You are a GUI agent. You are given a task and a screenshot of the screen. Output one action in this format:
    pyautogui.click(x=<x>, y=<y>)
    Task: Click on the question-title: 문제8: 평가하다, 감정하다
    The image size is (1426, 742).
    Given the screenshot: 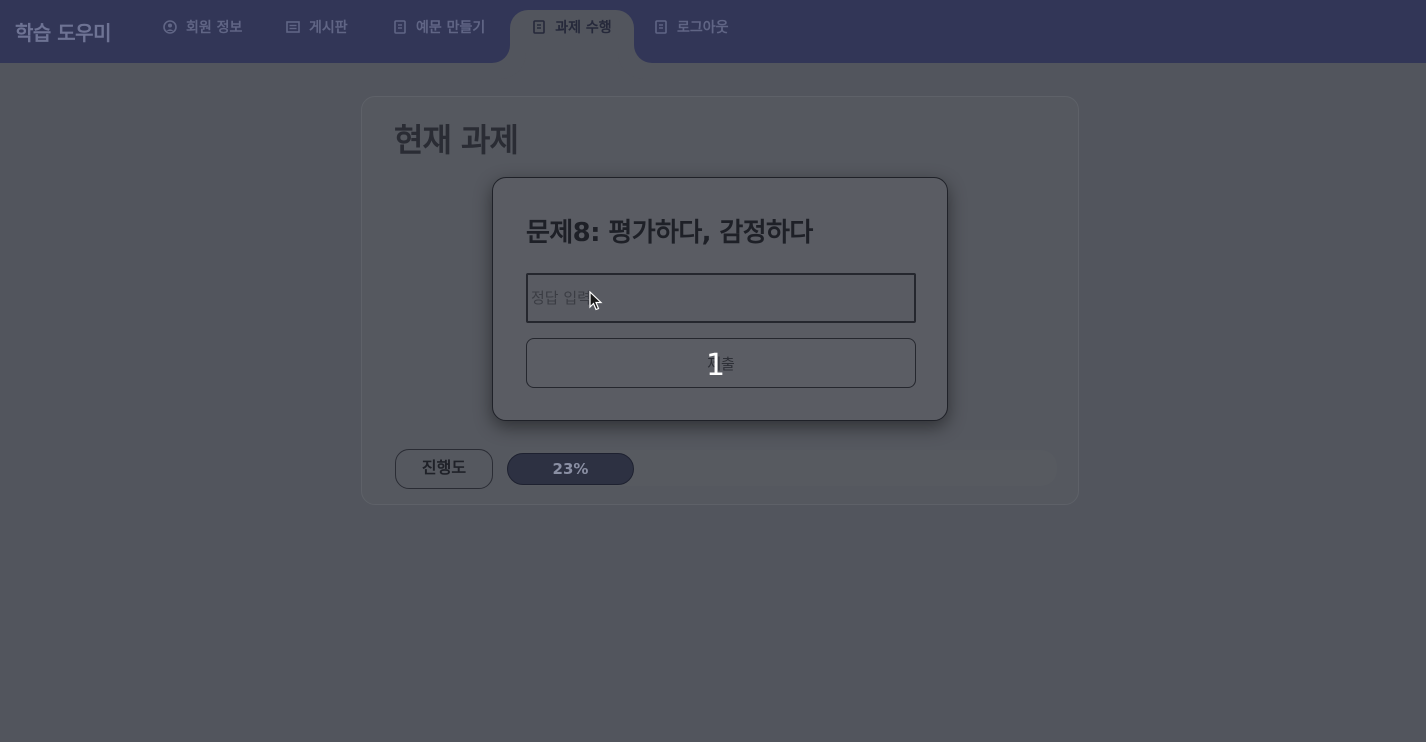 What is the action you would take?
    pyautogui.click(x=669, y=233)
    